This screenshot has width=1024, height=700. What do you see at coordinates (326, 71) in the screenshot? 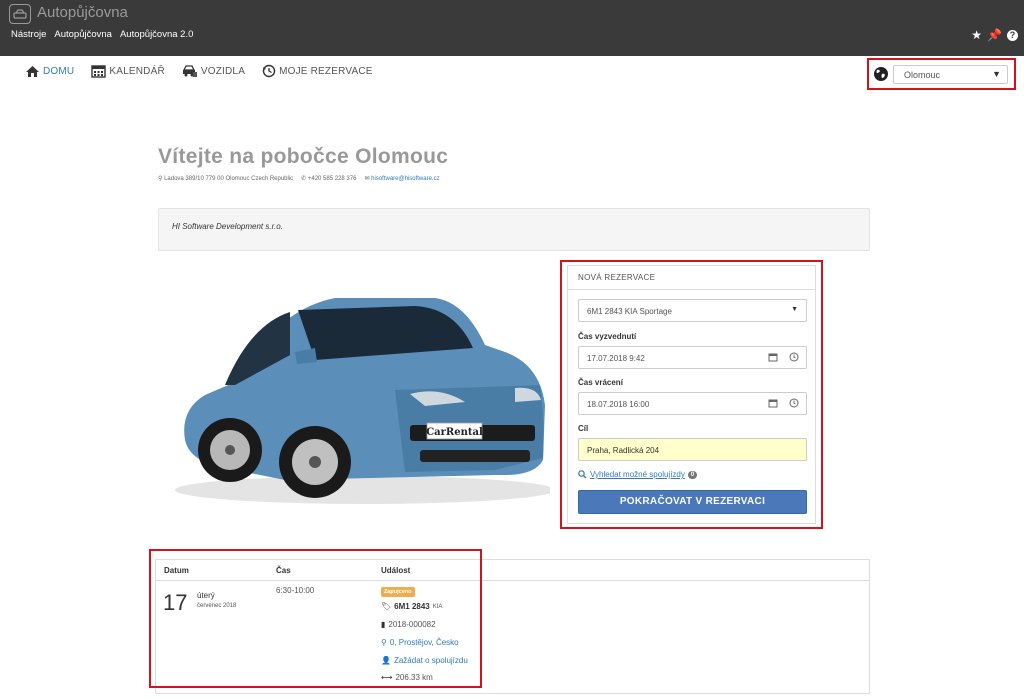
I see `nav-my-reservations-label: MOJE REZERVACE` at bounding box center [326, 71].